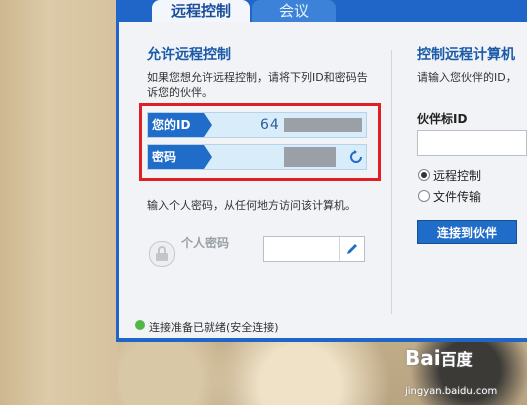 This screenshot has width=527, height=405. What do you see at coordinates (251, 205) in the screenshot?
I see `personal-password-description: 输入个人密码，从任何地方访问该计算机。` at bounding box center [251, 205].